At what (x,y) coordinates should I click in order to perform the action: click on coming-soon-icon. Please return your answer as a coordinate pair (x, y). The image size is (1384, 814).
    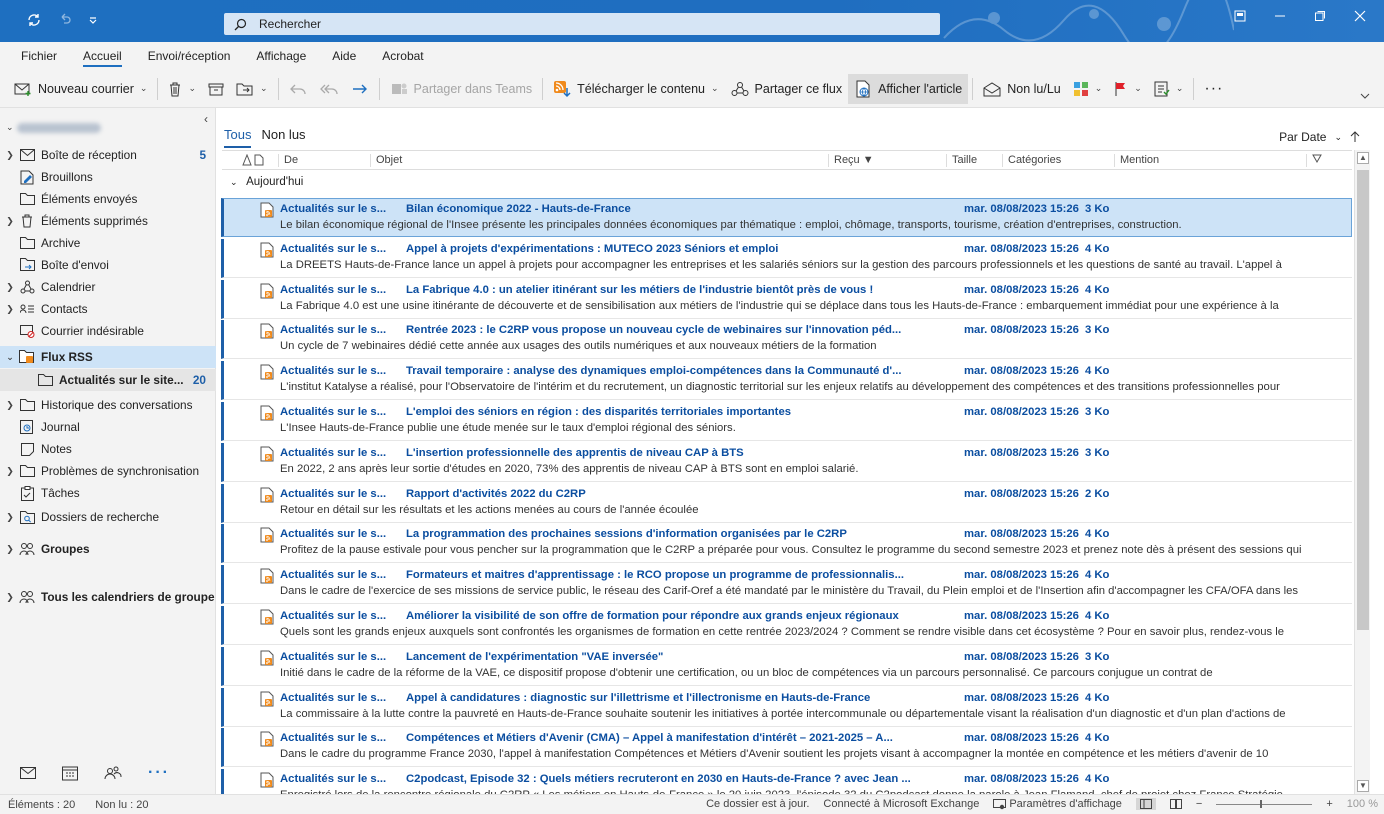
    Looking at the image, I should click on (1240, 16).